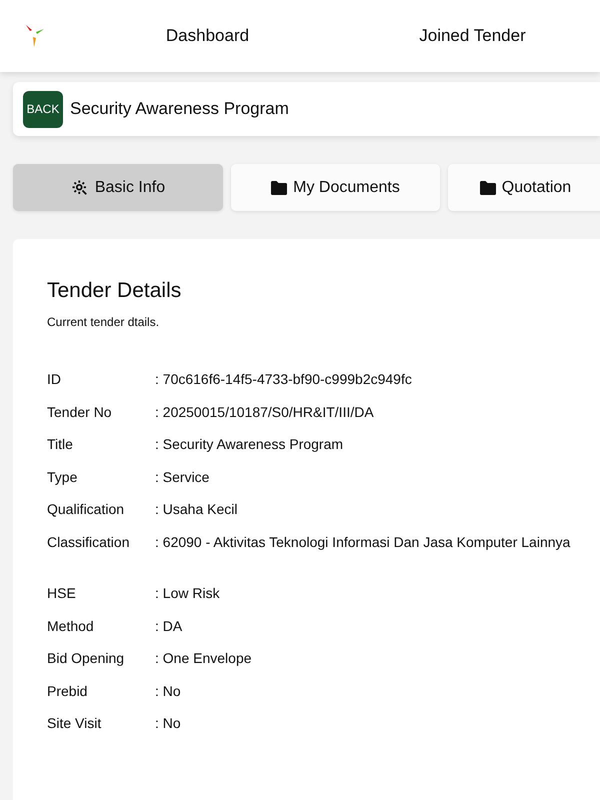 Image resolution: width=600 pixels, height=800 pixels. Describe the element at coordinates (62, 476) in the screenshot. I see `field-label: Type` at that location.